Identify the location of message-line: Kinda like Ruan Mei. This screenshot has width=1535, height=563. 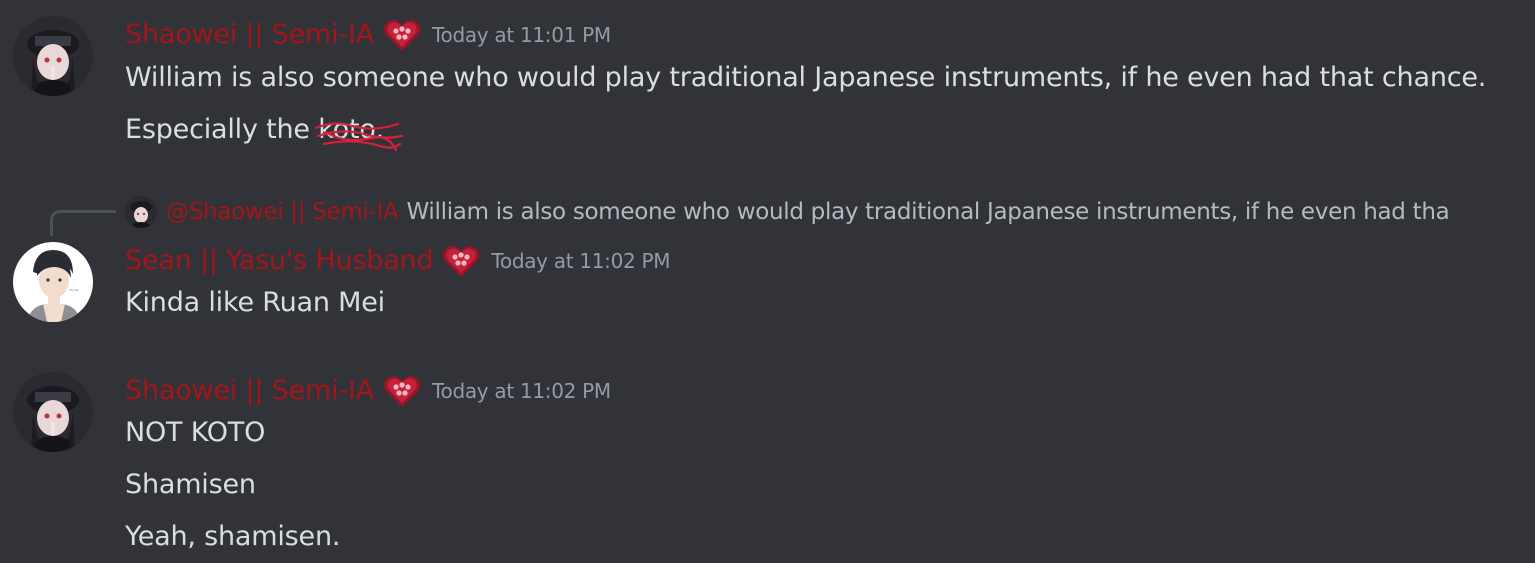
(255, 302).